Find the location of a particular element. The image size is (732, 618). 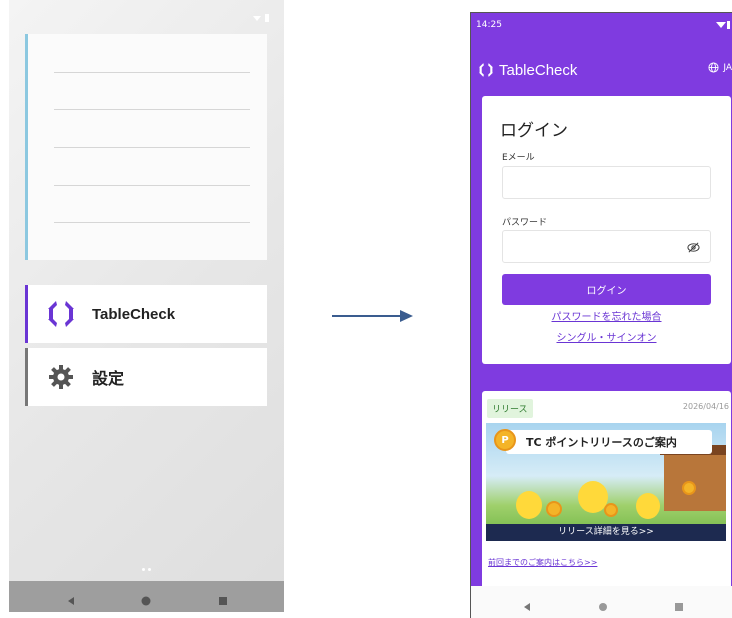

password-label: パスワード is located at coordinates (525, 223).